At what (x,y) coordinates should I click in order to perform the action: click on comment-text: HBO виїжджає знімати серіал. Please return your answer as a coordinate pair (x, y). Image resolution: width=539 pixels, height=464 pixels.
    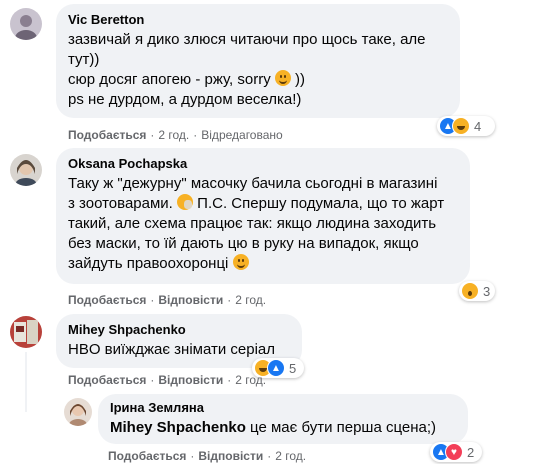
    Looking at the image, I should click on (172, 349).